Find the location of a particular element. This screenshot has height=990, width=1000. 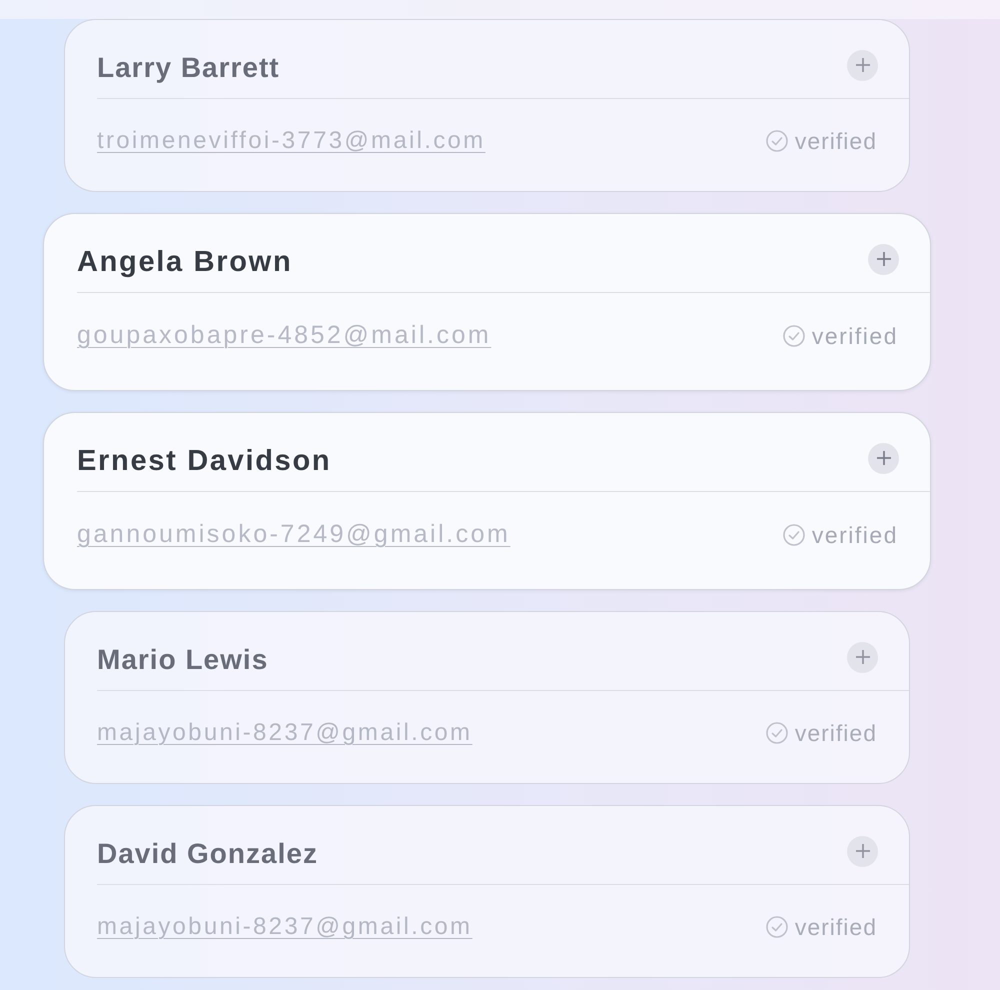

contact-name: Angela Brown is located at coordinates (184, 262).